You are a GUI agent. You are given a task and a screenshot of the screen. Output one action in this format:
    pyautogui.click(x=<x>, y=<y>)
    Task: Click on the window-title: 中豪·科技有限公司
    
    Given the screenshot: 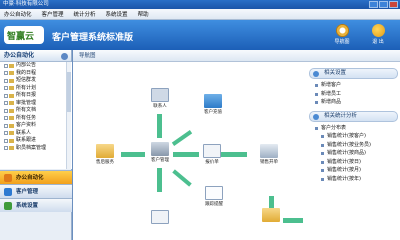 What is the action you would take?
    pyautogui.click(x=26, y=4)
    